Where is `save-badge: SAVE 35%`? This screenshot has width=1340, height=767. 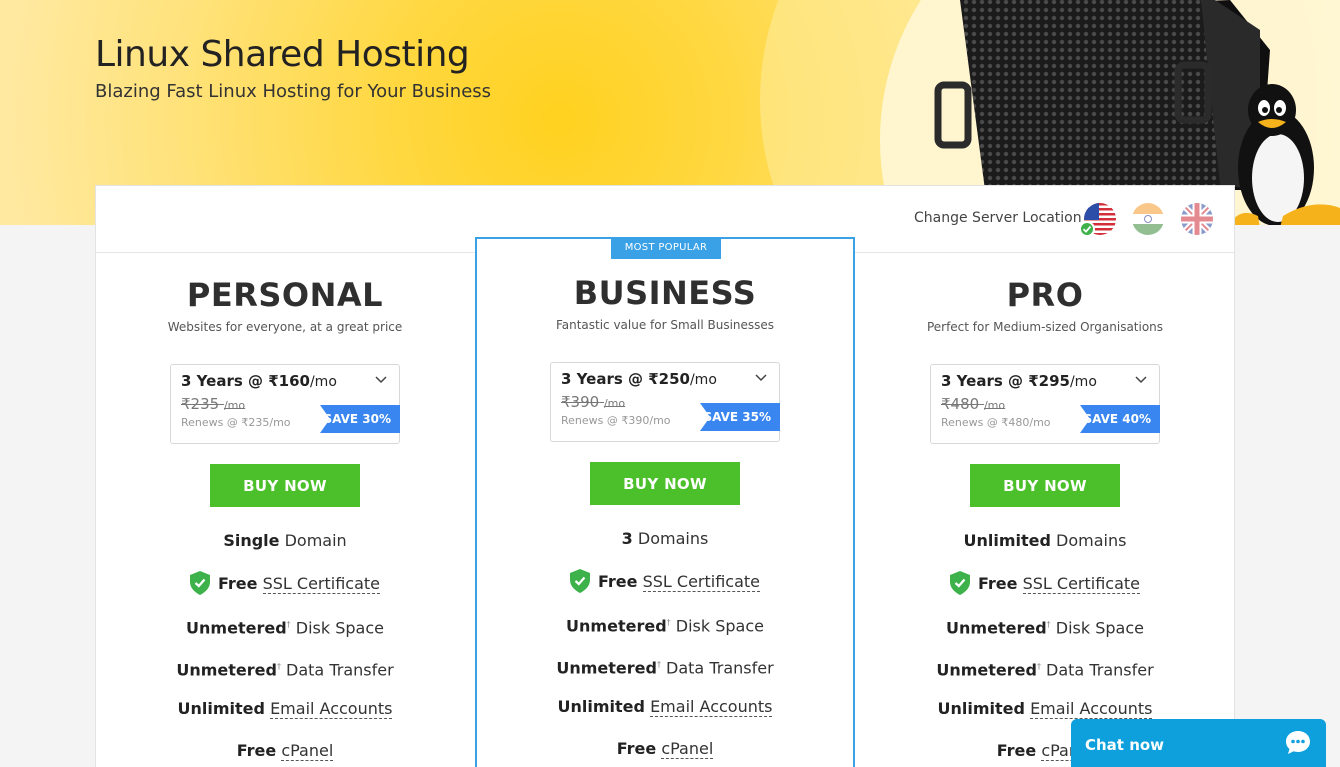 save-badge: SAVE 35% is located at coordinates (740, 417).